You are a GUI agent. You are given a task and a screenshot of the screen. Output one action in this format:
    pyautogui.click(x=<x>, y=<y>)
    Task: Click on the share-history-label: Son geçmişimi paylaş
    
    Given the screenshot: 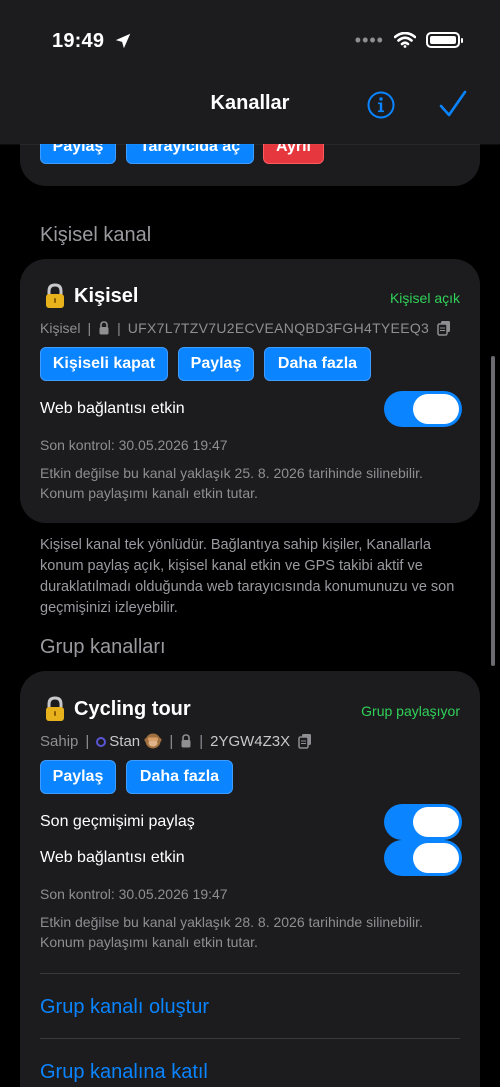 What is the action you would take?
    pyautogui.click(x=117, y=821)
    